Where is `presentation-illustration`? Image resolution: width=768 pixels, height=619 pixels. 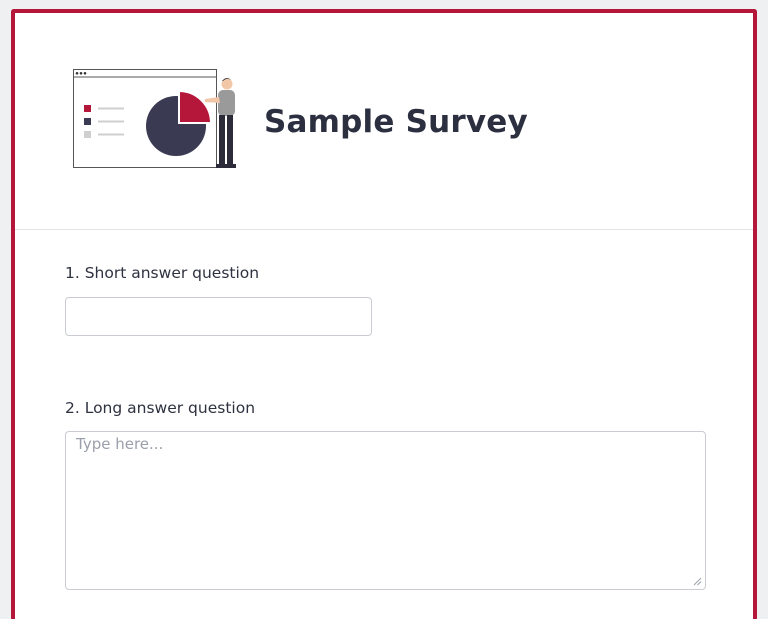 presentation-illustration is located at coordinates (154, 118).